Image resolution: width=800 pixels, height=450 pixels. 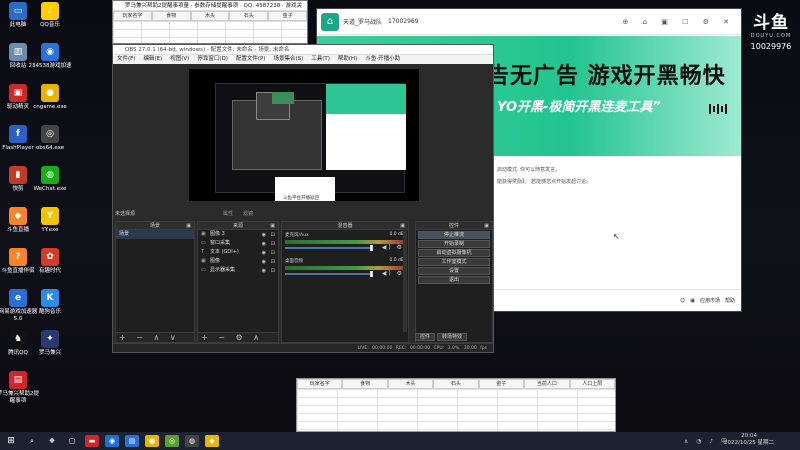 I want to click on source-item: ▣ 图像 ◉ ⊡, so click(x=238, y=261).